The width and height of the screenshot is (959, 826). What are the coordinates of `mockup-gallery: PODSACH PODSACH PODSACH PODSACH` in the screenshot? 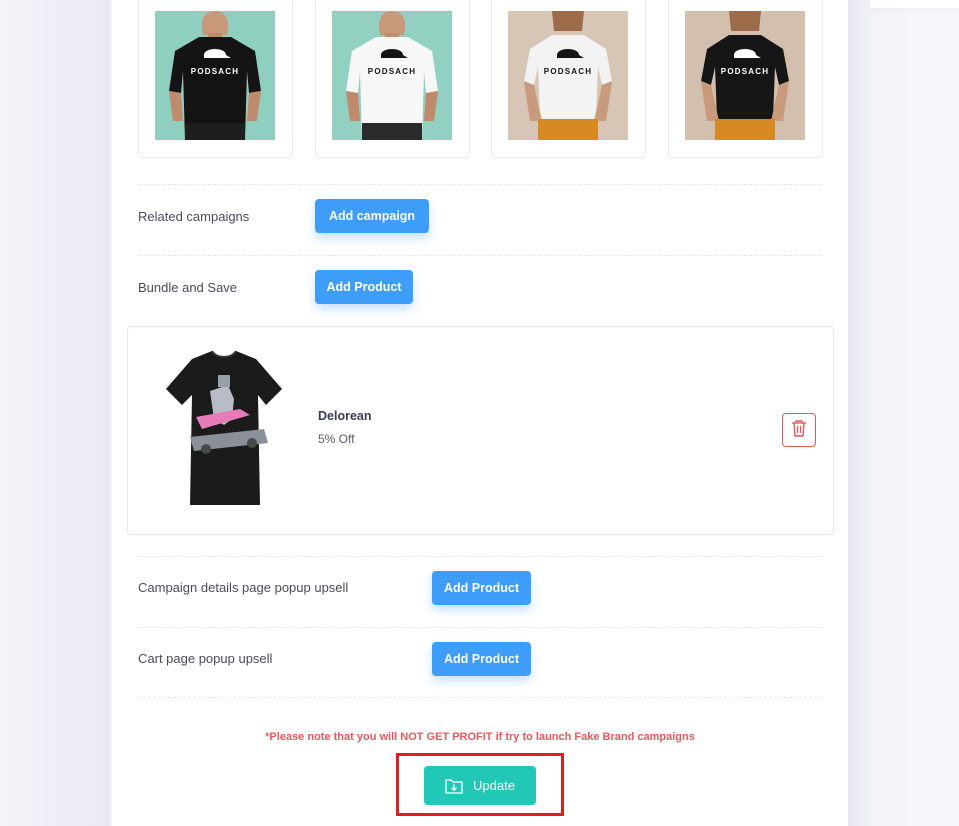 It's located at (480, 79).